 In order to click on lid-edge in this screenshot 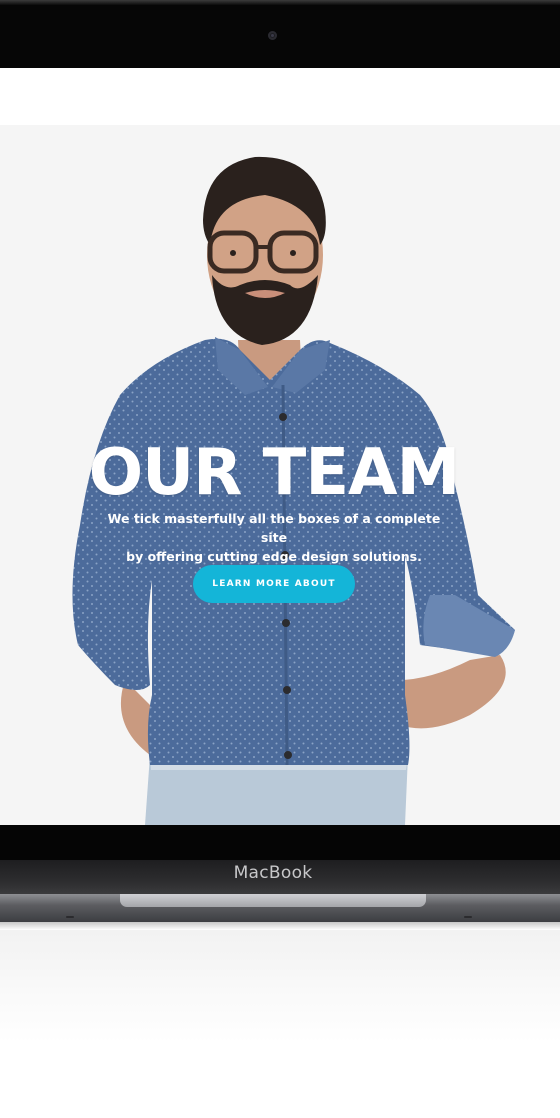, I will do `click(280, 2)`.